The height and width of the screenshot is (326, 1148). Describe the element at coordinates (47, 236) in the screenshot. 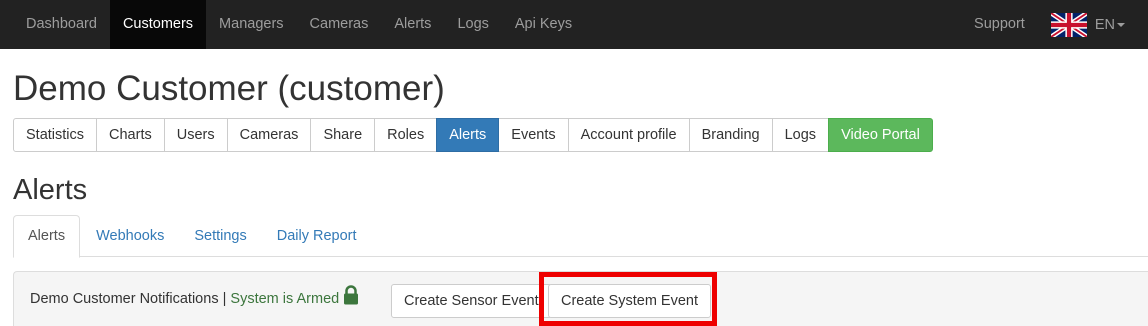

I see `tab-alerts-list: Alerts` at that location.